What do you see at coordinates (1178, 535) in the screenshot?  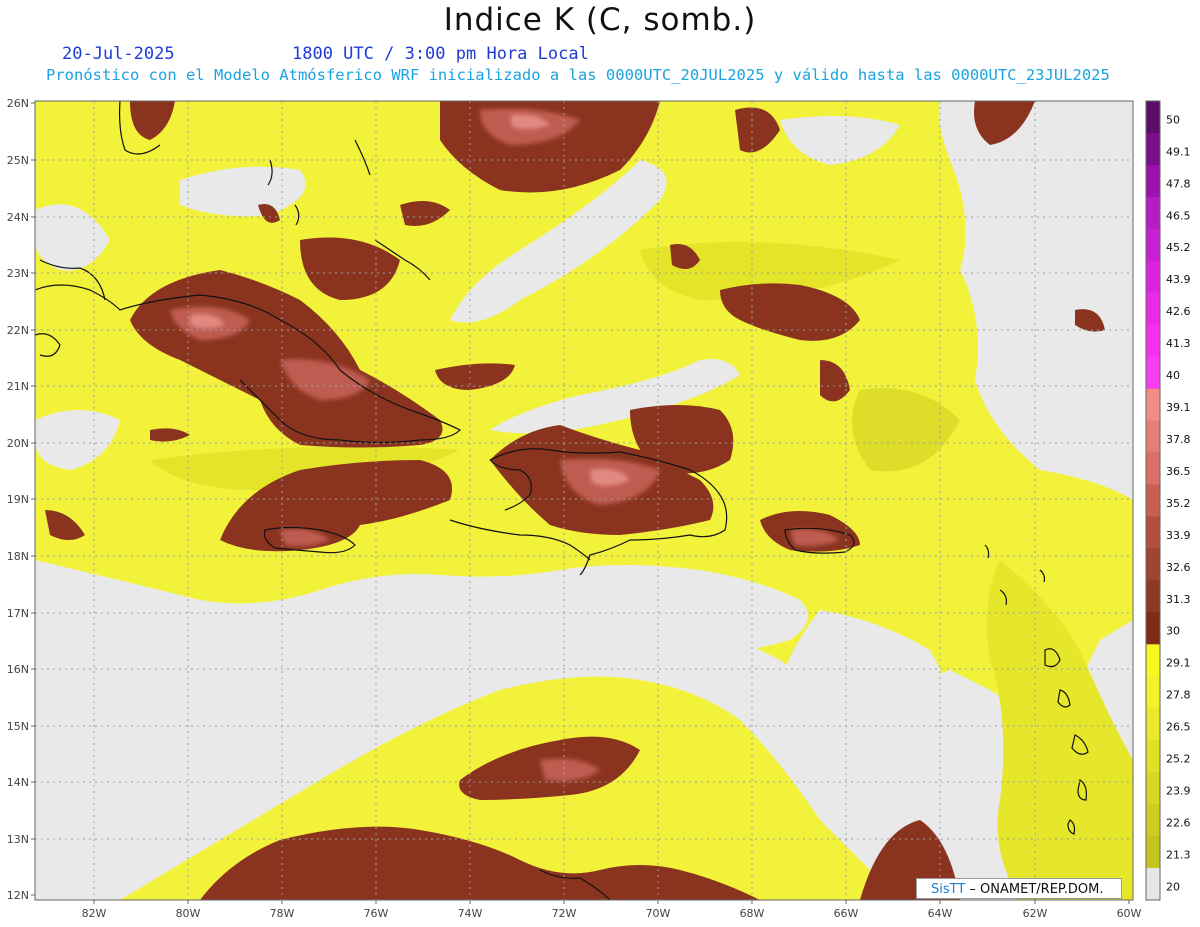 I see `colorbar-label: 33.9` at bounding box center [1178, 535].